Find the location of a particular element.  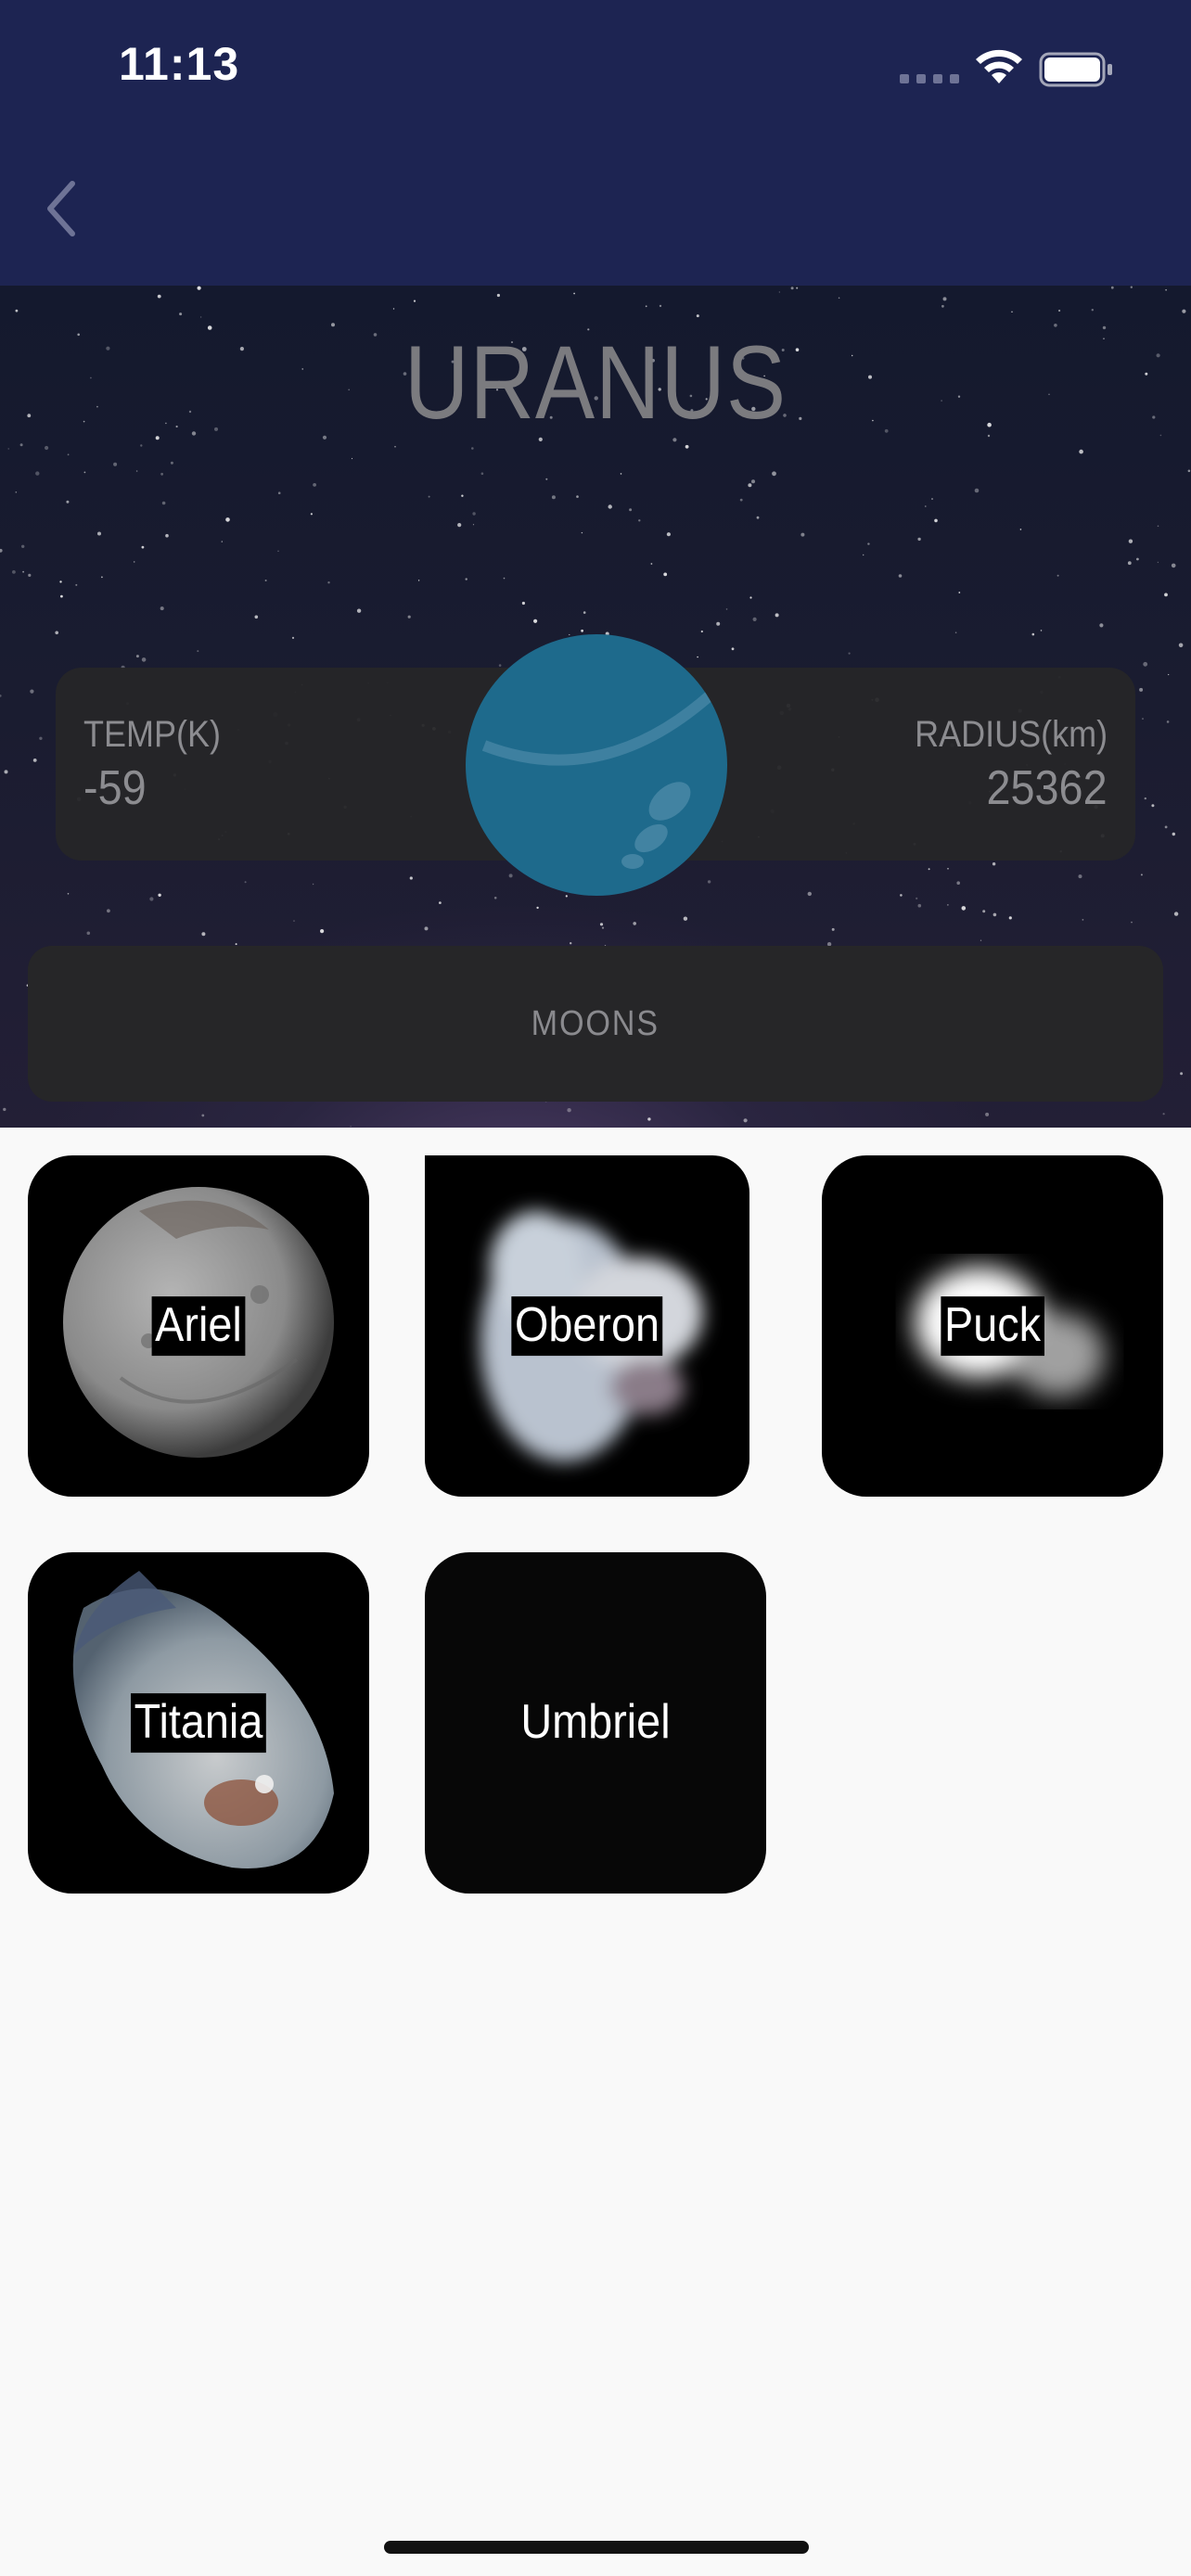

battery-icon is located at coordinates (1075, 69).